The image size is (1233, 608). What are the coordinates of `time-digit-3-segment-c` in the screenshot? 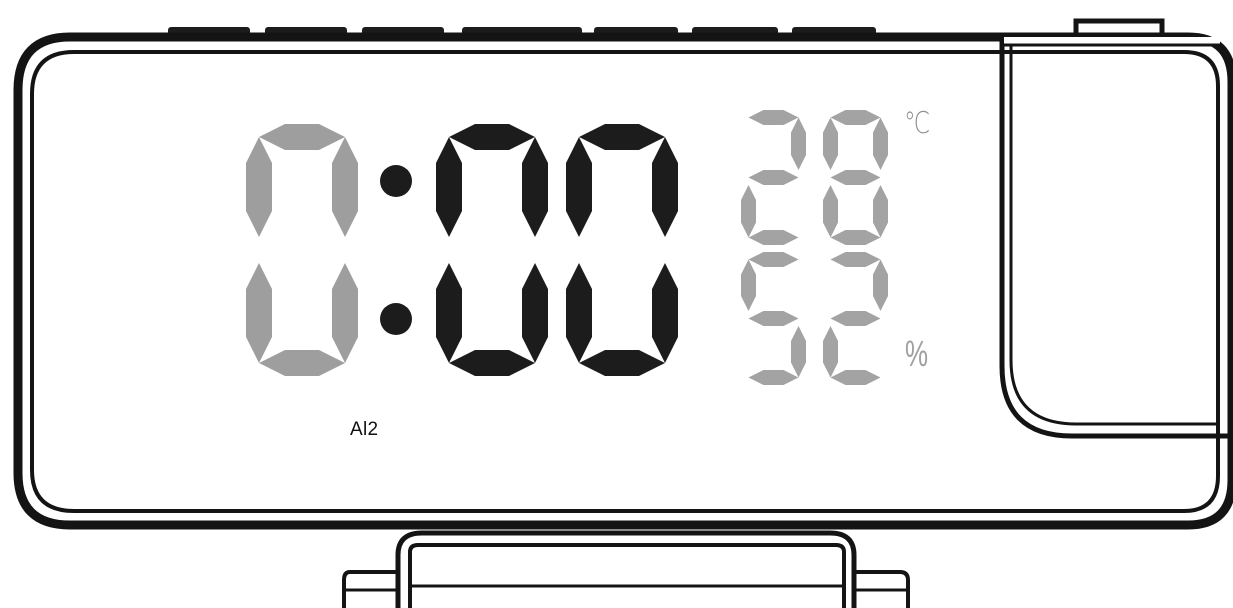 It's located at (665, 313).